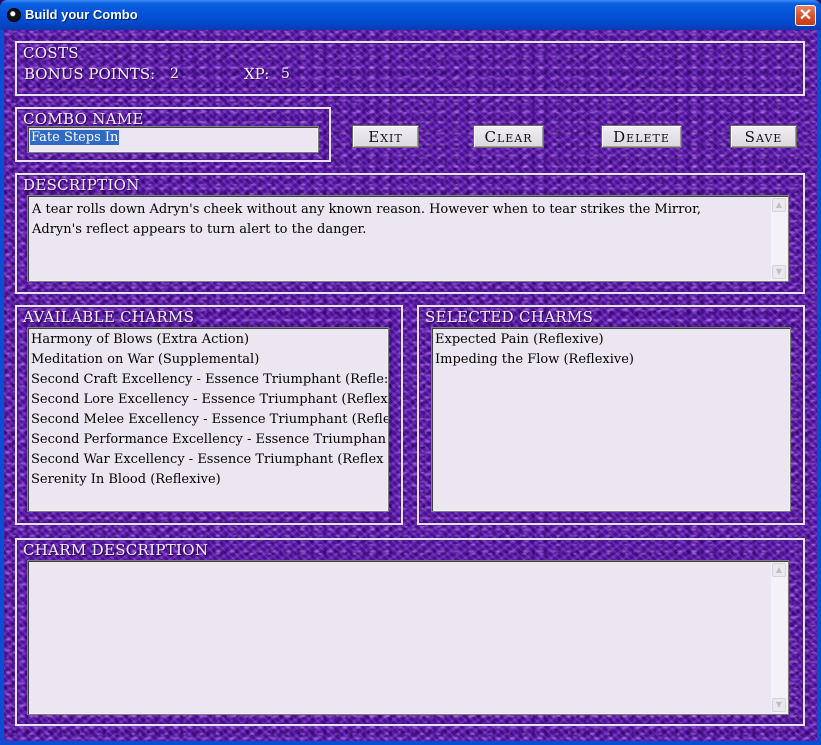  Describe the element at coordinates (116, 550) in the screenshot. I see `charm-description-label: CHARM DESCRIPTION` at that location.